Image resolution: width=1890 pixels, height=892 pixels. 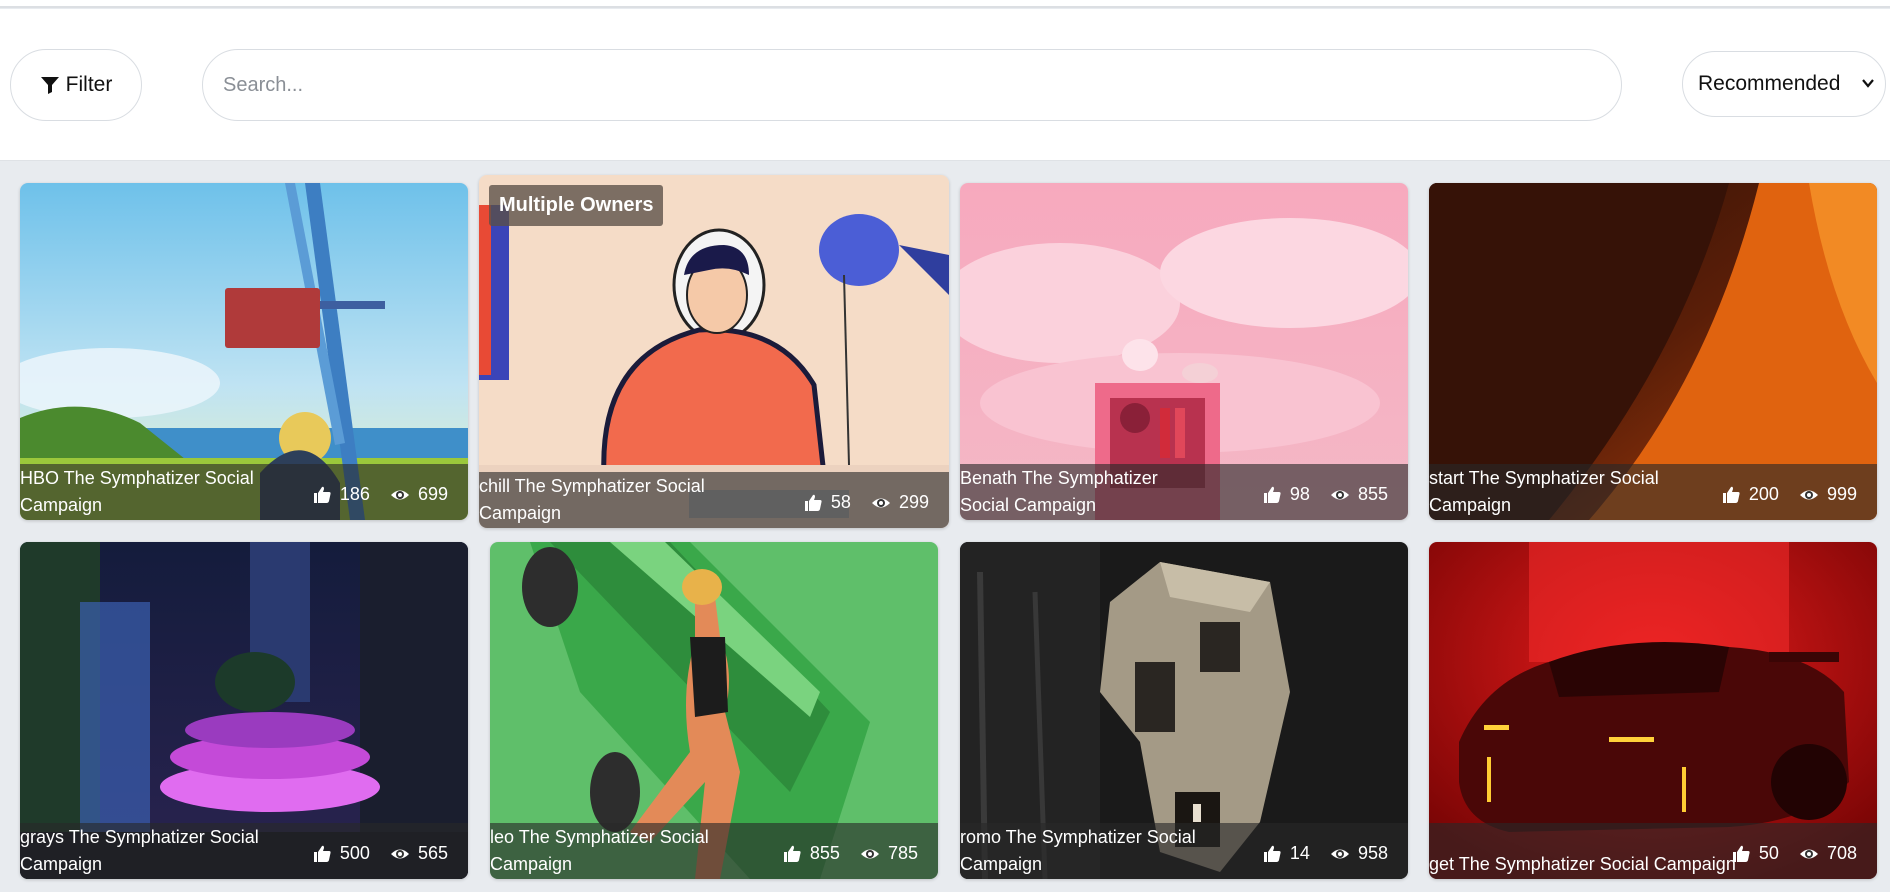 What do you see at coordinates (912, 85) in the screenshot?
I see `search-input` at bounding box center [912, 85].